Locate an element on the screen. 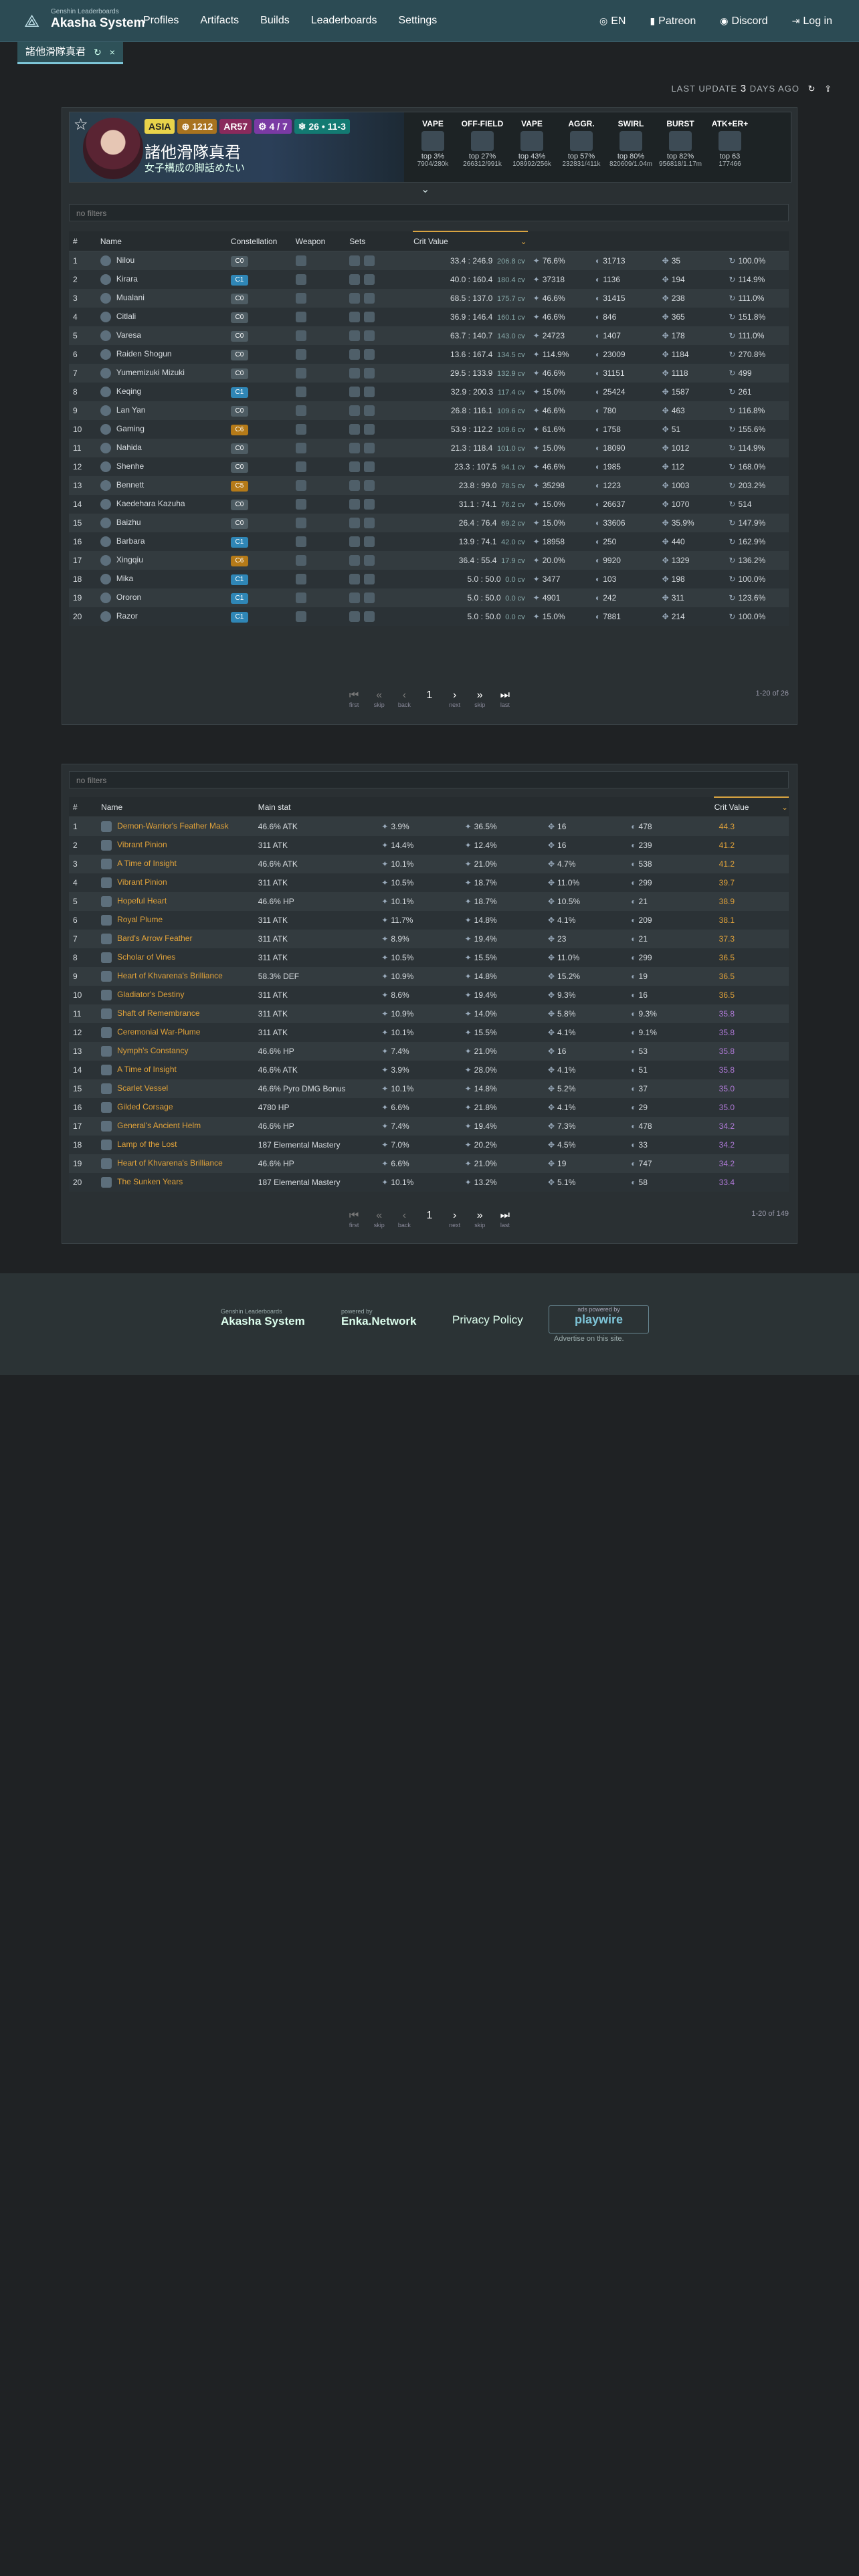  artifact-name: Nymph's Constancy is located at coordinates (152, 1050).